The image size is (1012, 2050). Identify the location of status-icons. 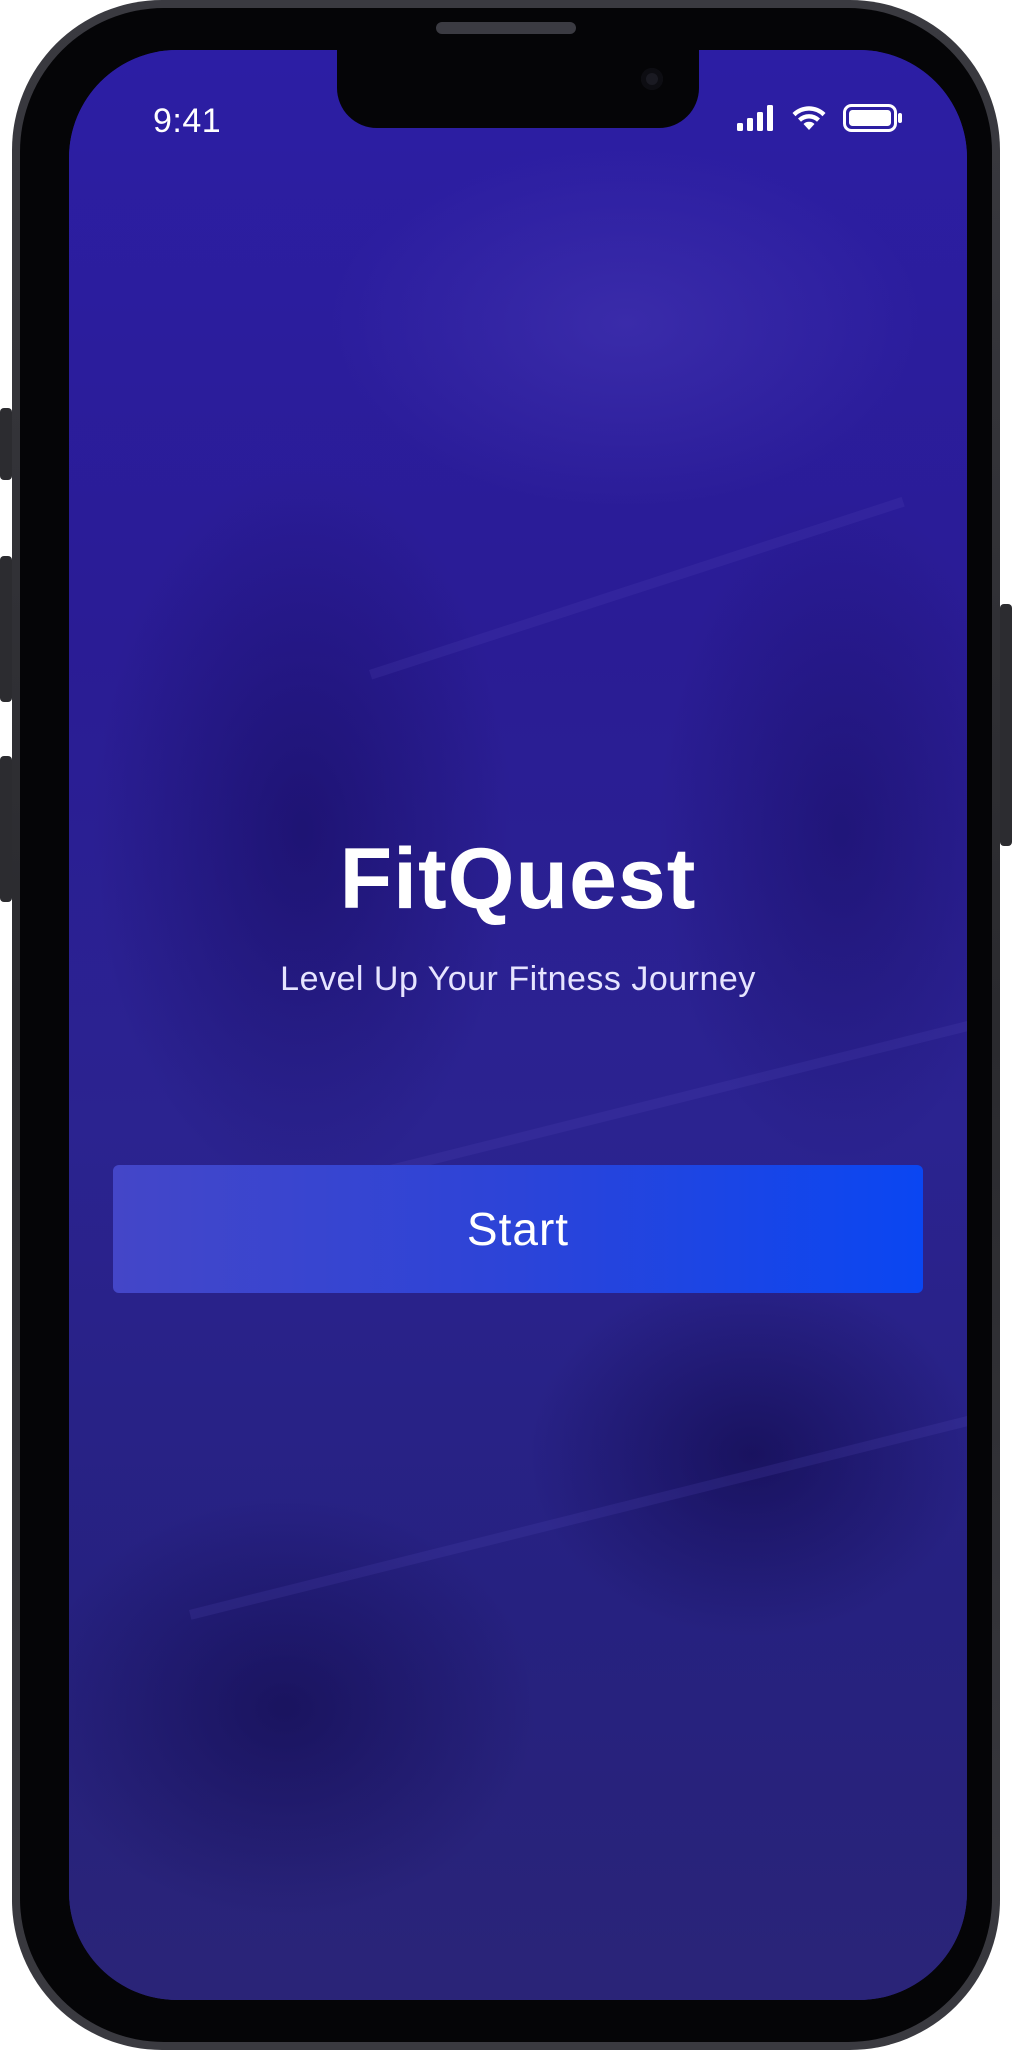
(820, 118).